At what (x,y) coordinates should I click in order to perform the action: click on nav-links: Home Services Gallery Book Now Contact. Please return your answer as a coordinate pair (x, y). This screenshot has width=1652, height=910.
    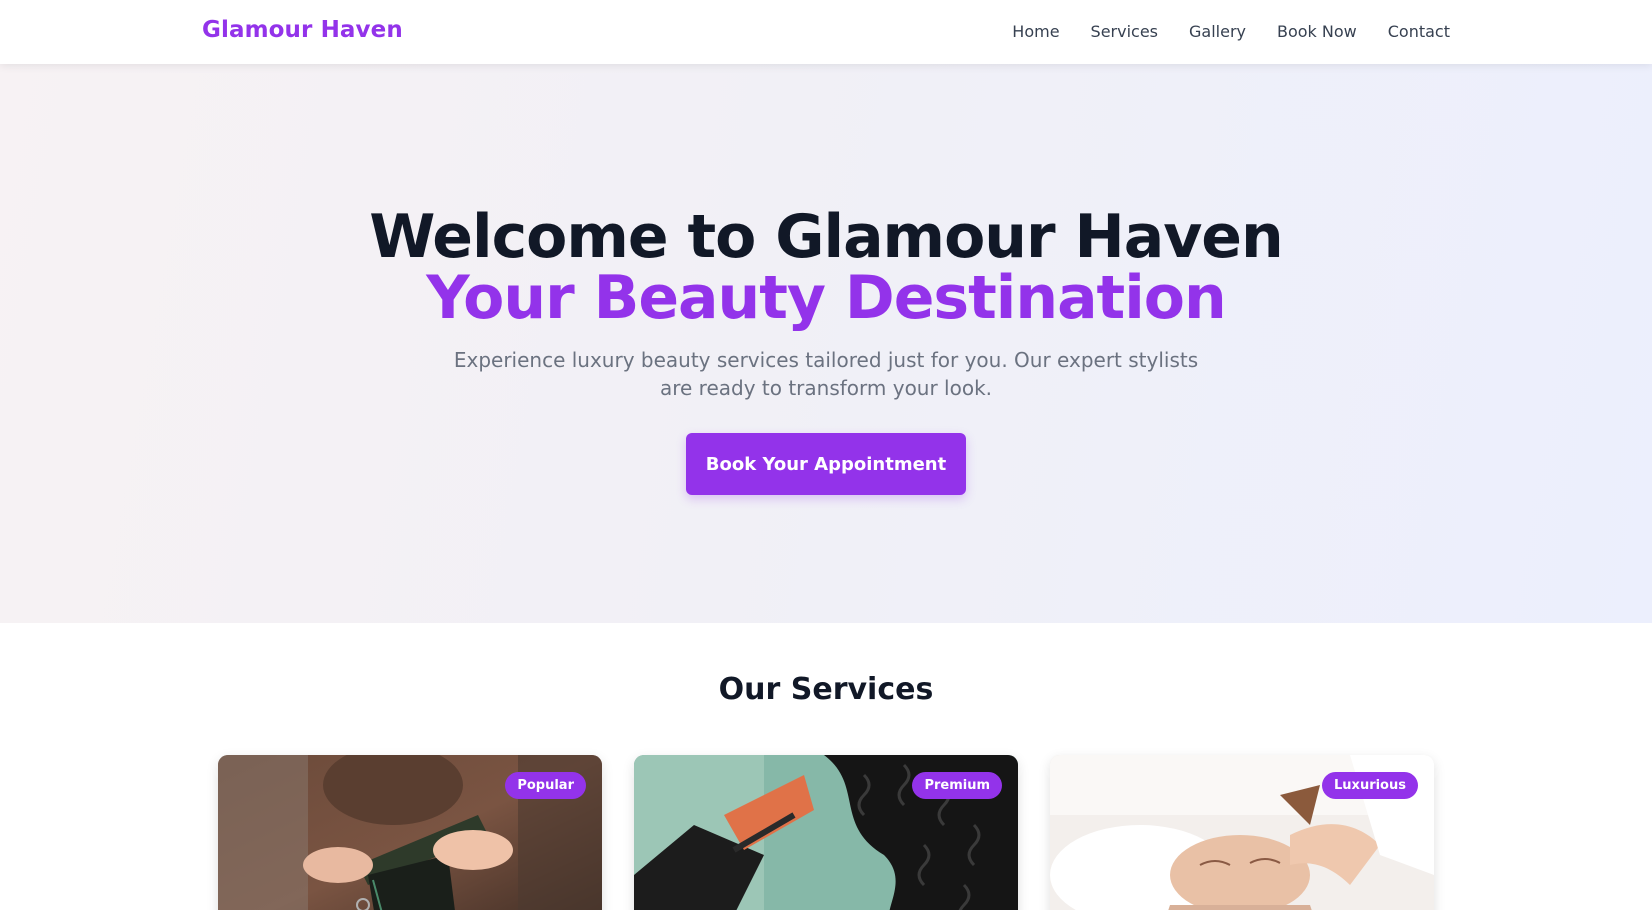
    Looking at the image, I should click on (1231, 31).